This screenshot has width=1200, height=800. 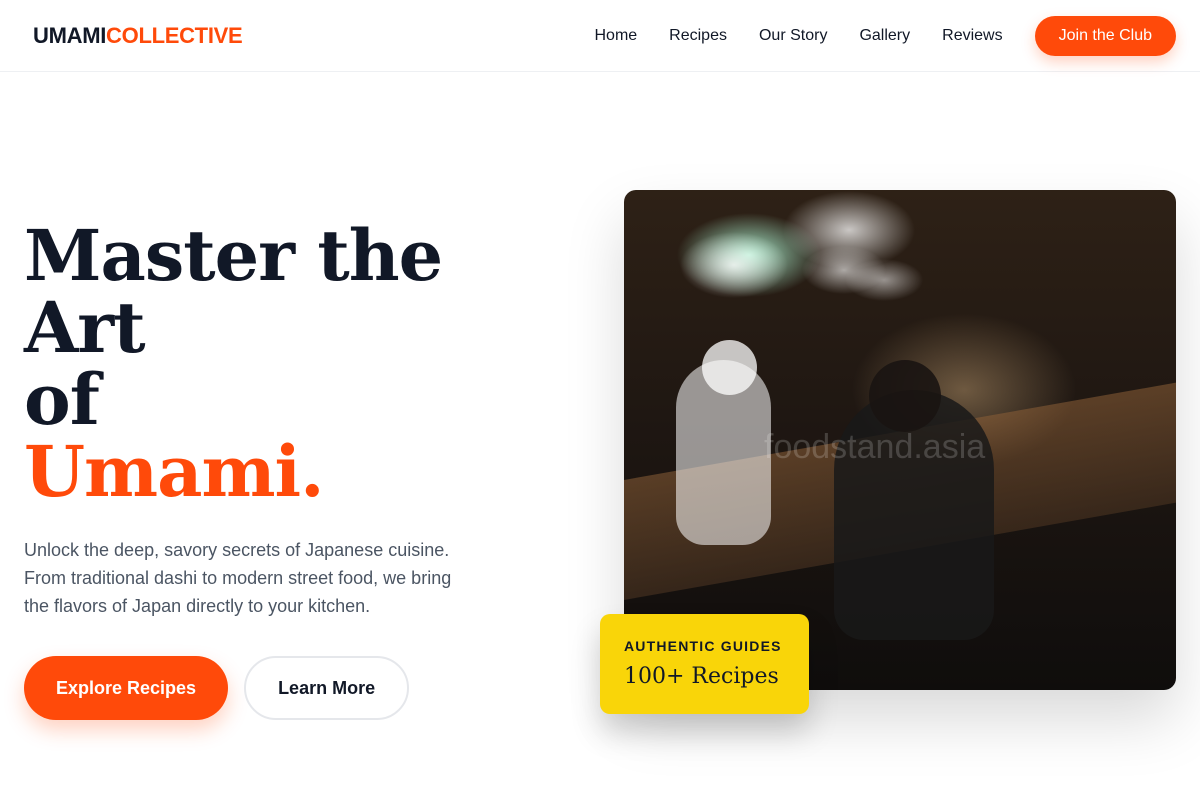 What do you see at coordinates (174, 35) in the screenshot?
I see `brand-right: COLLECTIVE` at bounding box center [174, 35].